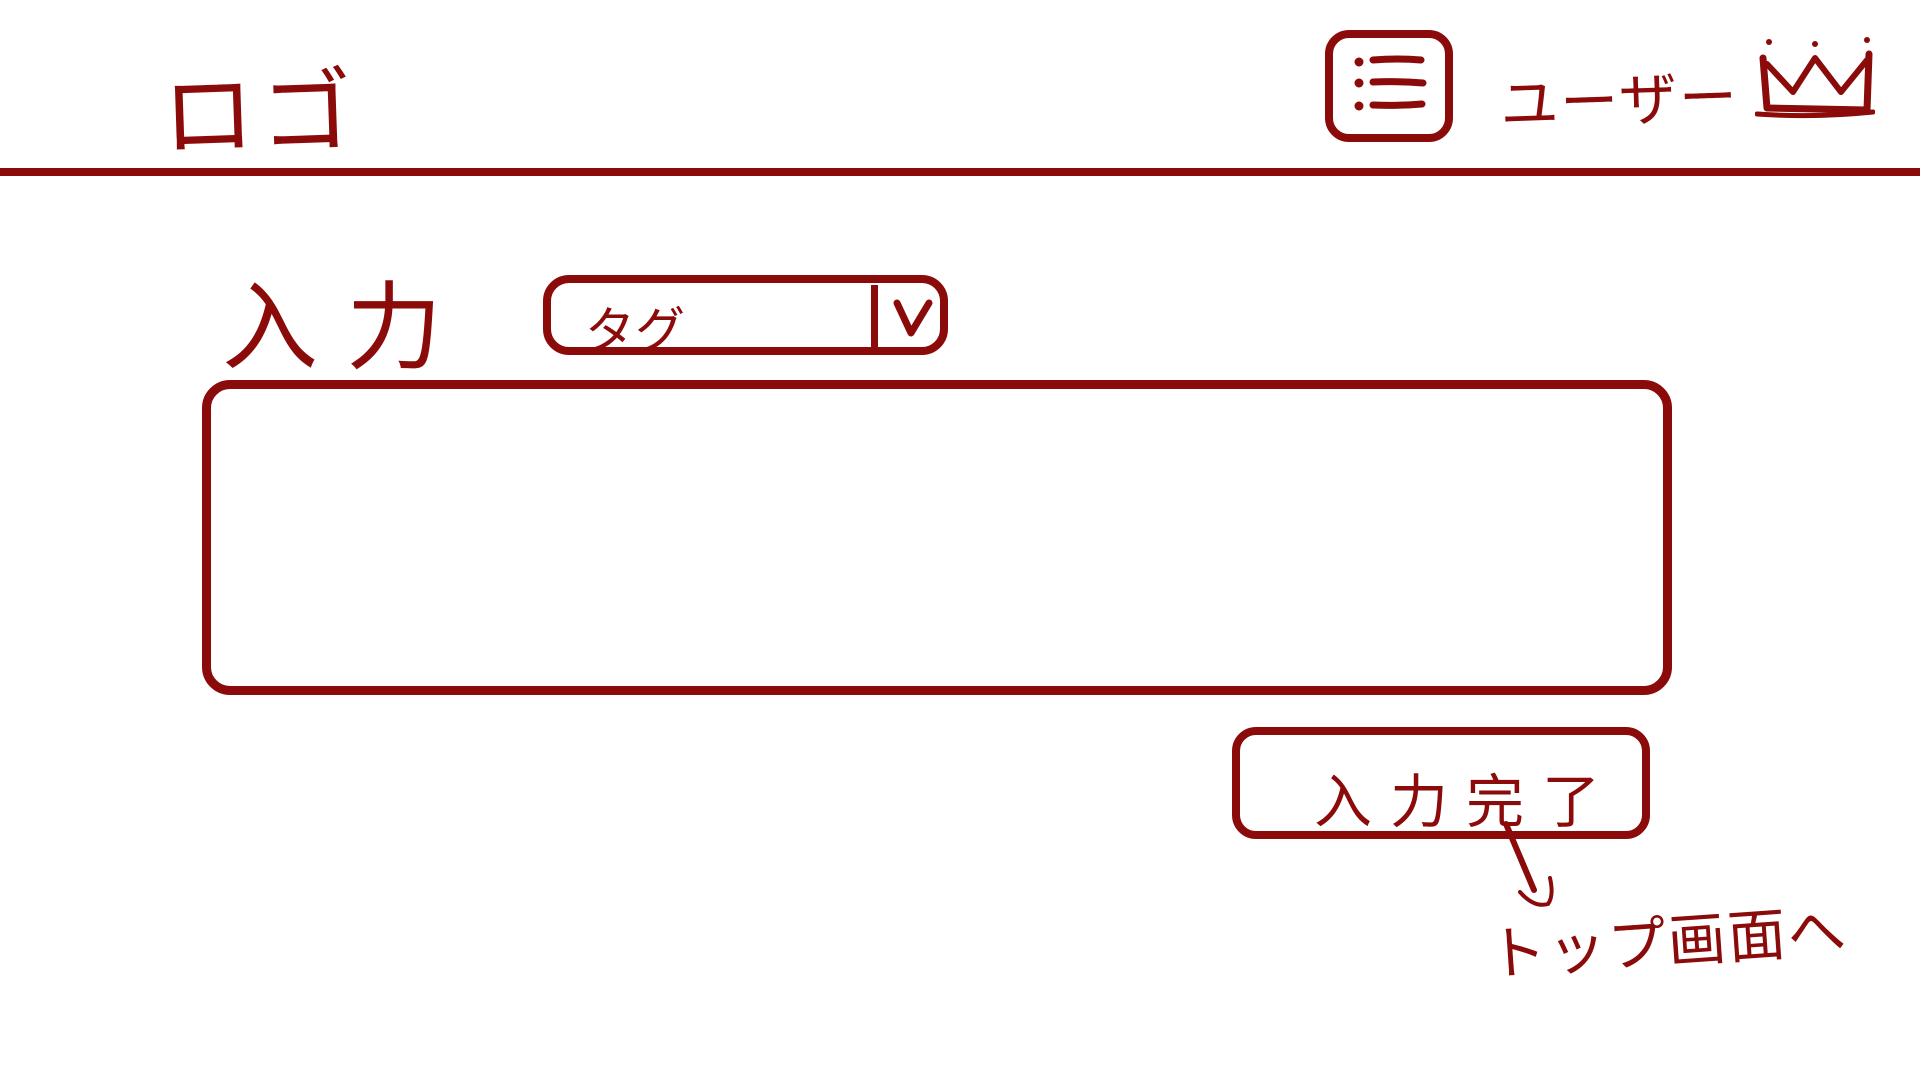  What do you see at coordinates (1620, 96) in the screenshot?
I see `username: ユーザー` at bounding box center [1620, 96].